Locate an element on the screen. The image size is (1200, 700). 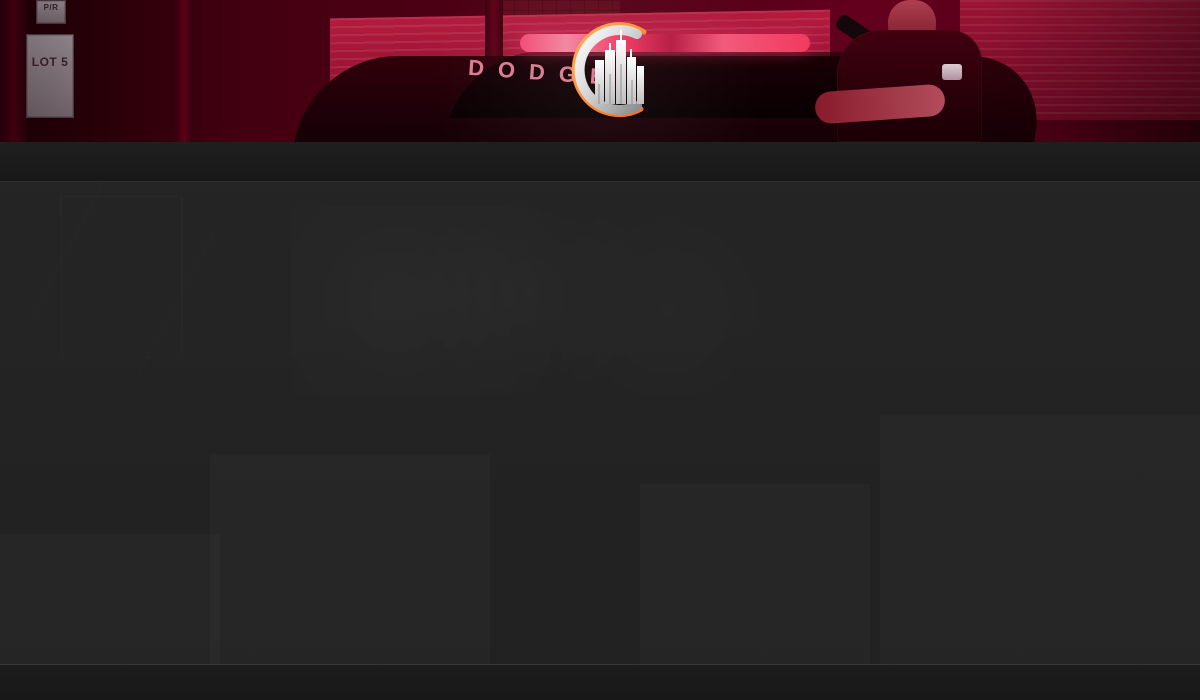
footer-bar is located at coordinates (600, 682).